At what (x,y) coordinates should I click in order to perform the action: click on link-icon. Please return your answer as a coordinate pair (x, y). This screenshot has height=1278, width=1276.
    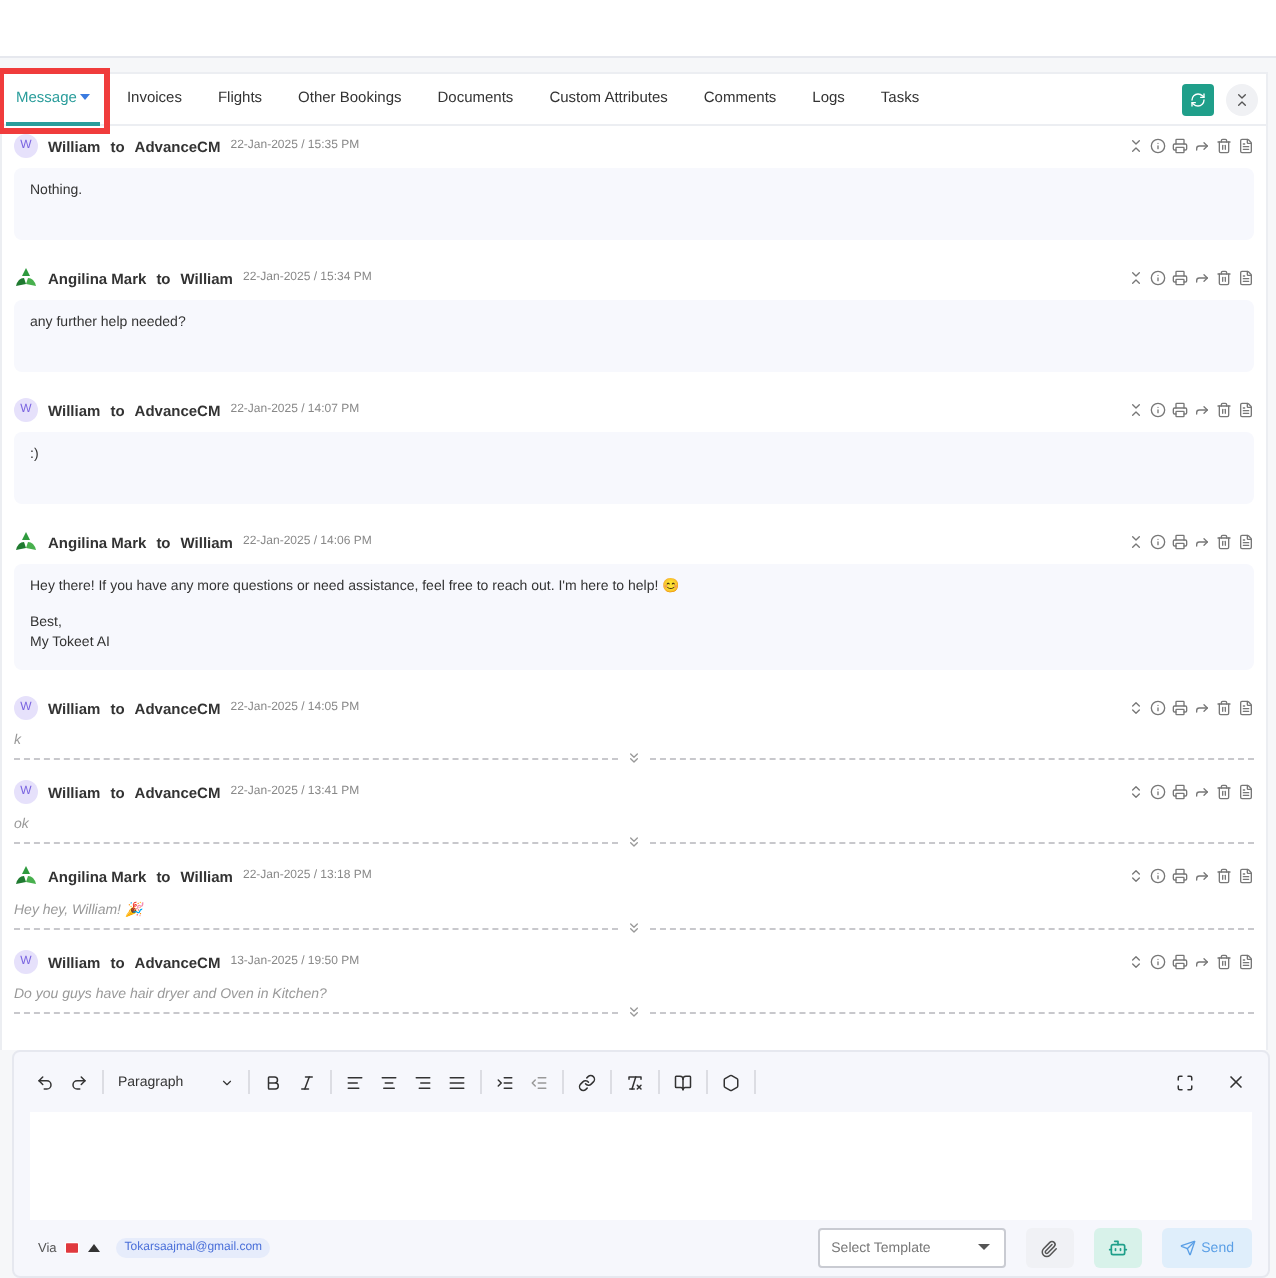
    Looking at the image, I should click on (587, 1082).